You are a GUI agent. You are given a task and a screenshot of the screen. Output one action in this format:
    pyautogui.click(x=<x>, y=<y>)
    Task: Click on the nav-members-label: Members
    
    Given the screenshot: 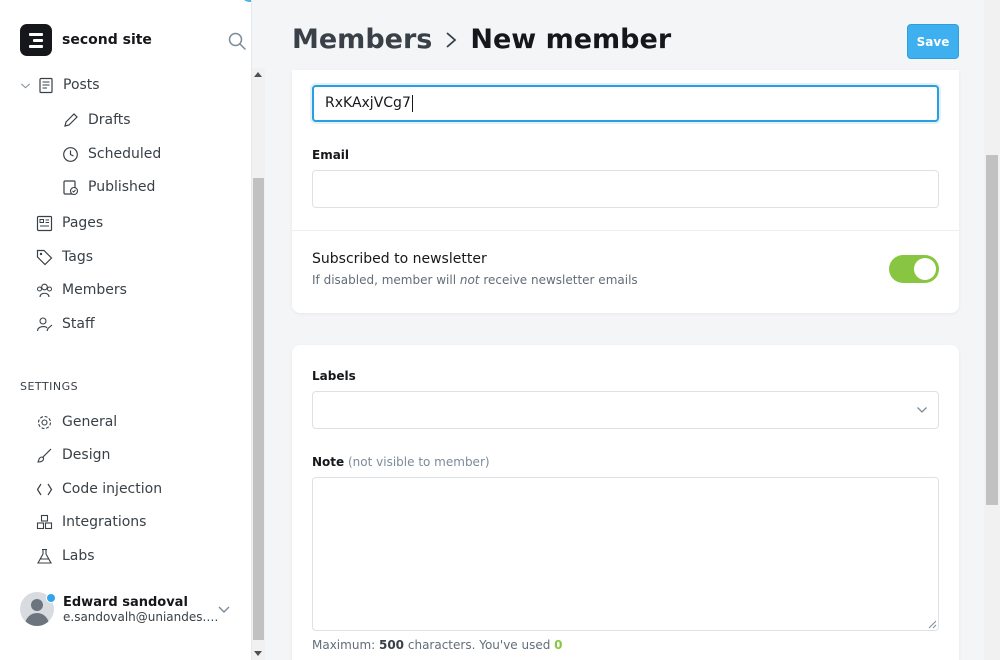 What is the action you would take?
    pyautogui.click(x=94, y=290)
    